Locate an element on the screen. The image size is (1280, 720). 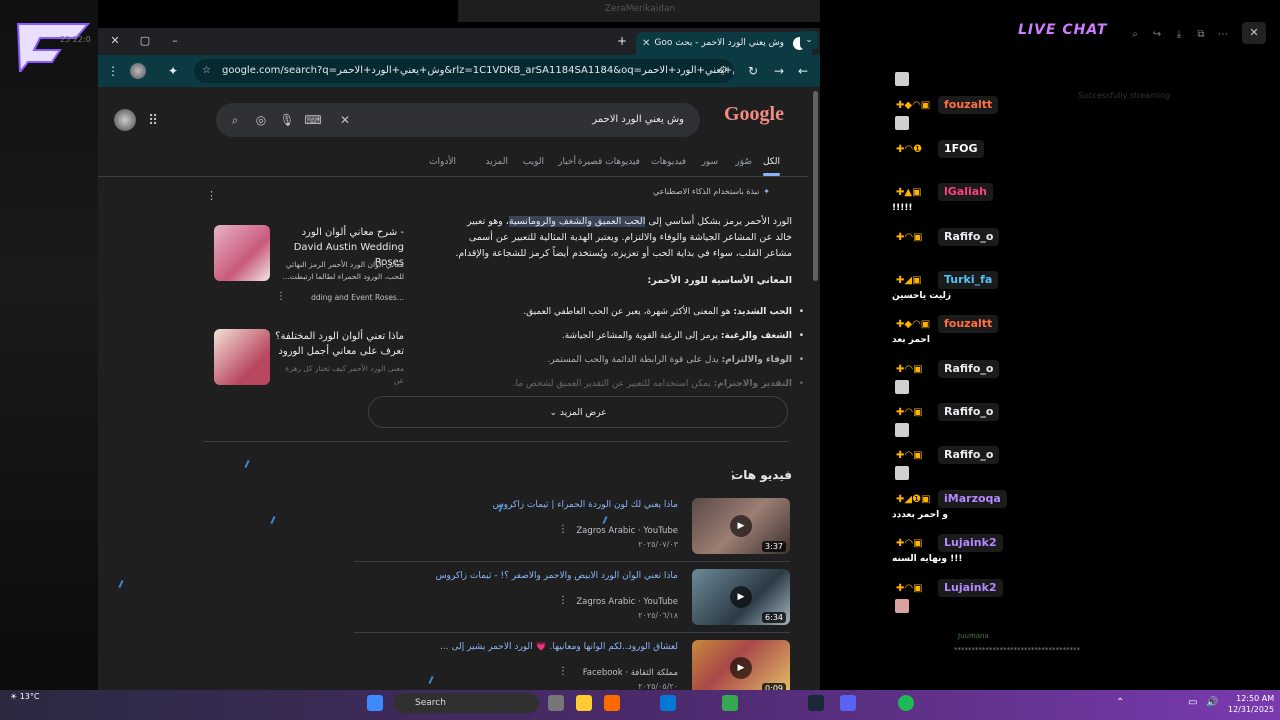
show-more-button: عرض المزيد ⌄ is located at coordinates (578, 412).